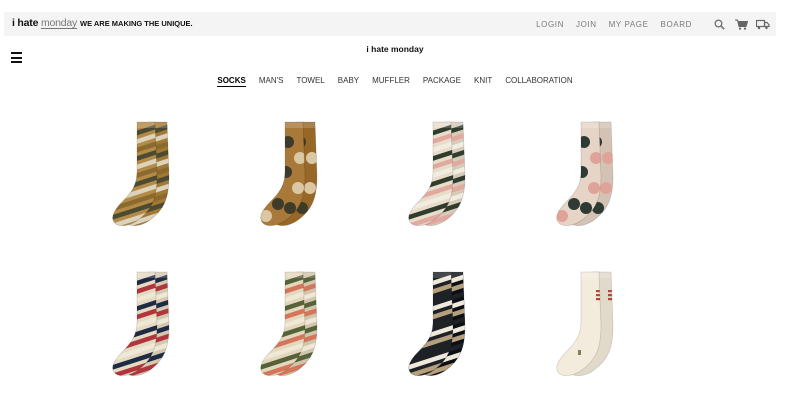  Describe the element at coordinates (719, 24) in the screenshot. I see `search-icon` at that location.